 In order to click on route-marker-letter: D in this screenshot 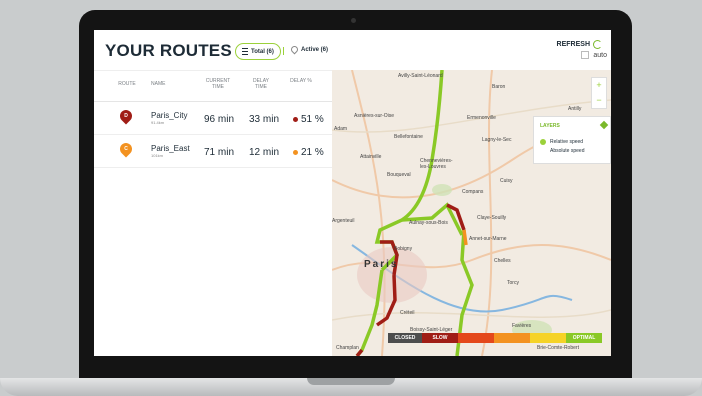, I will do `click(126, 116)`.